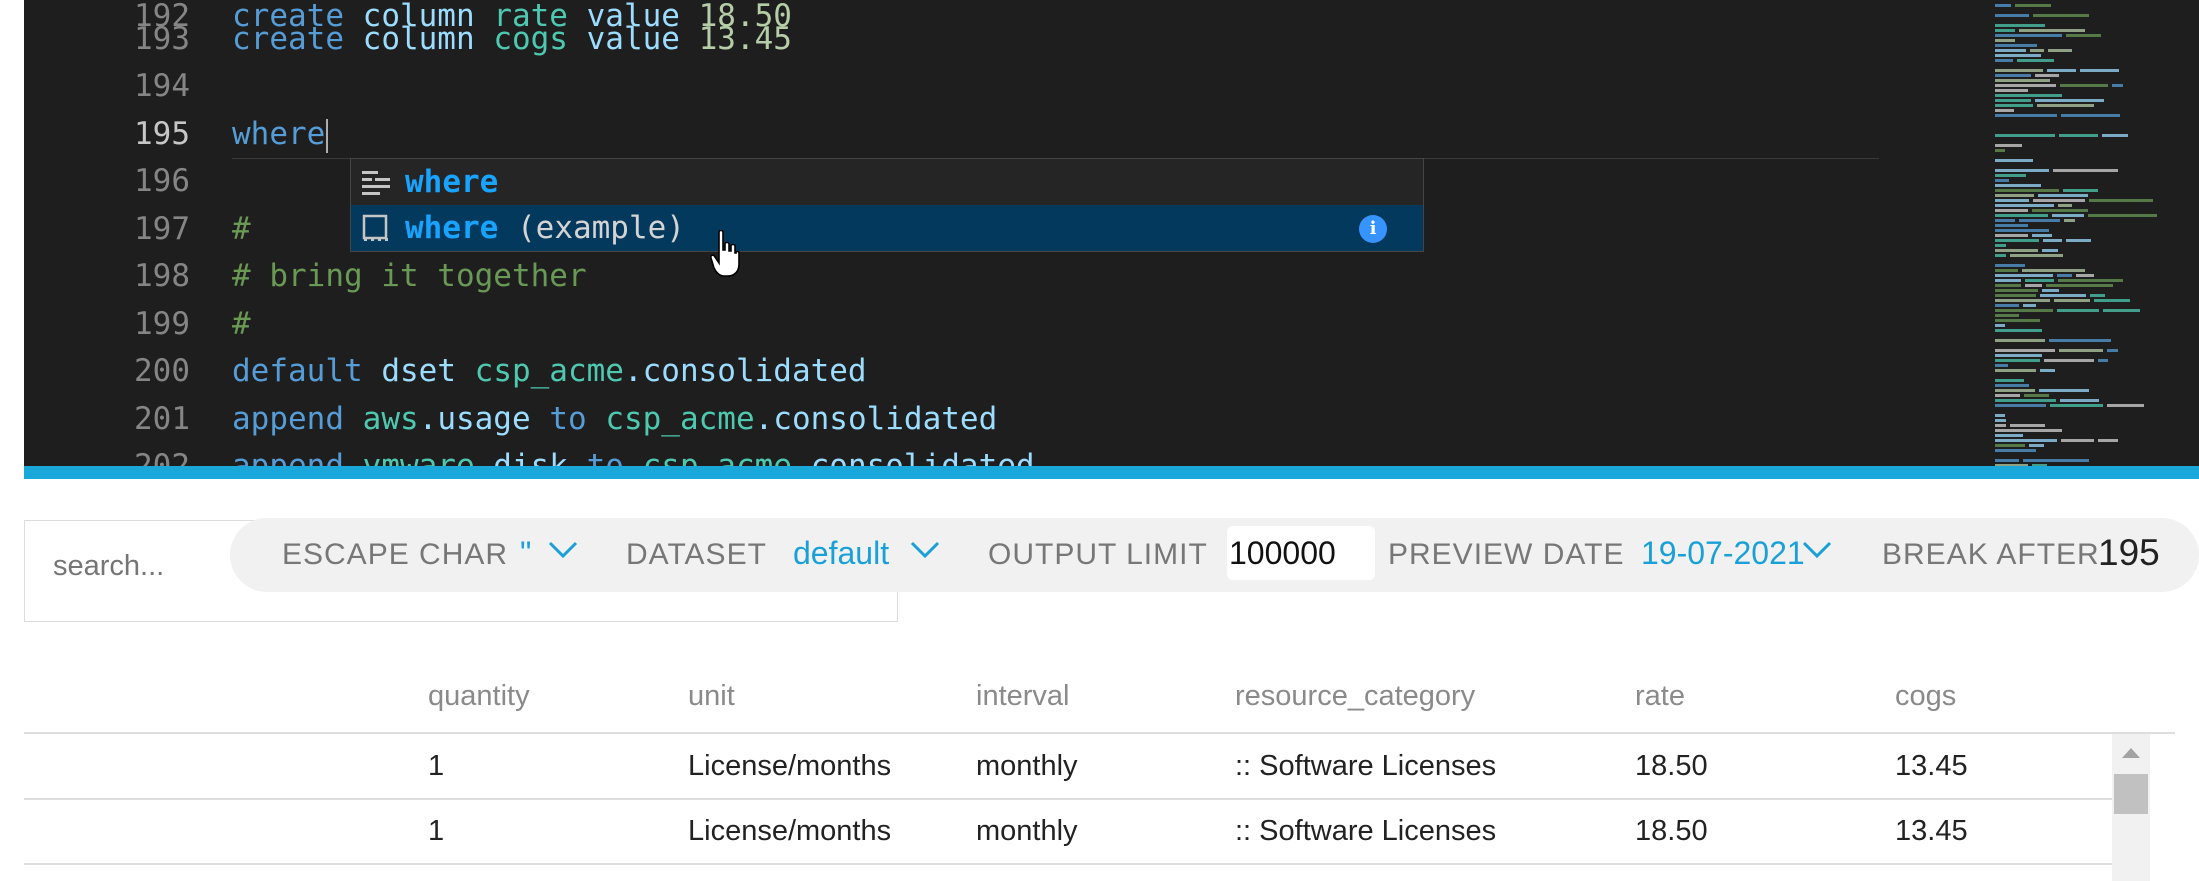  What do you see at coordinates (525, 553) in the screenshot?
I see `escape-char-select: "` at bounding box center [525, 553].